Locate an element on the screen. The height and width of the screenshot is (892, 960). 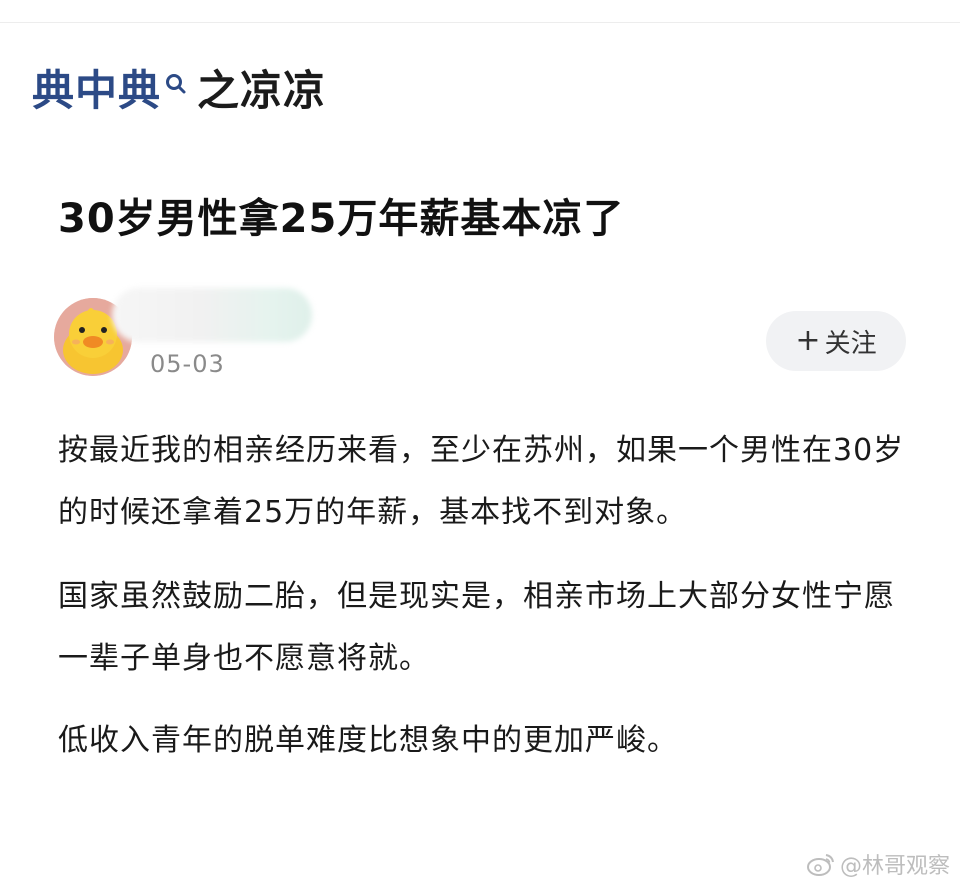
weibo-icon is located at coordinates (821, 864).